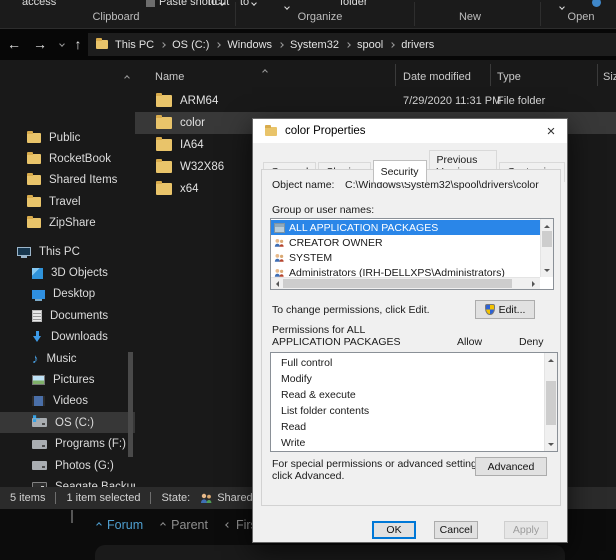 This screenshot has width=616, height=560. Describe the element at coordinates (287, 6) in the screenshot. I see `more-options-button` at that location.